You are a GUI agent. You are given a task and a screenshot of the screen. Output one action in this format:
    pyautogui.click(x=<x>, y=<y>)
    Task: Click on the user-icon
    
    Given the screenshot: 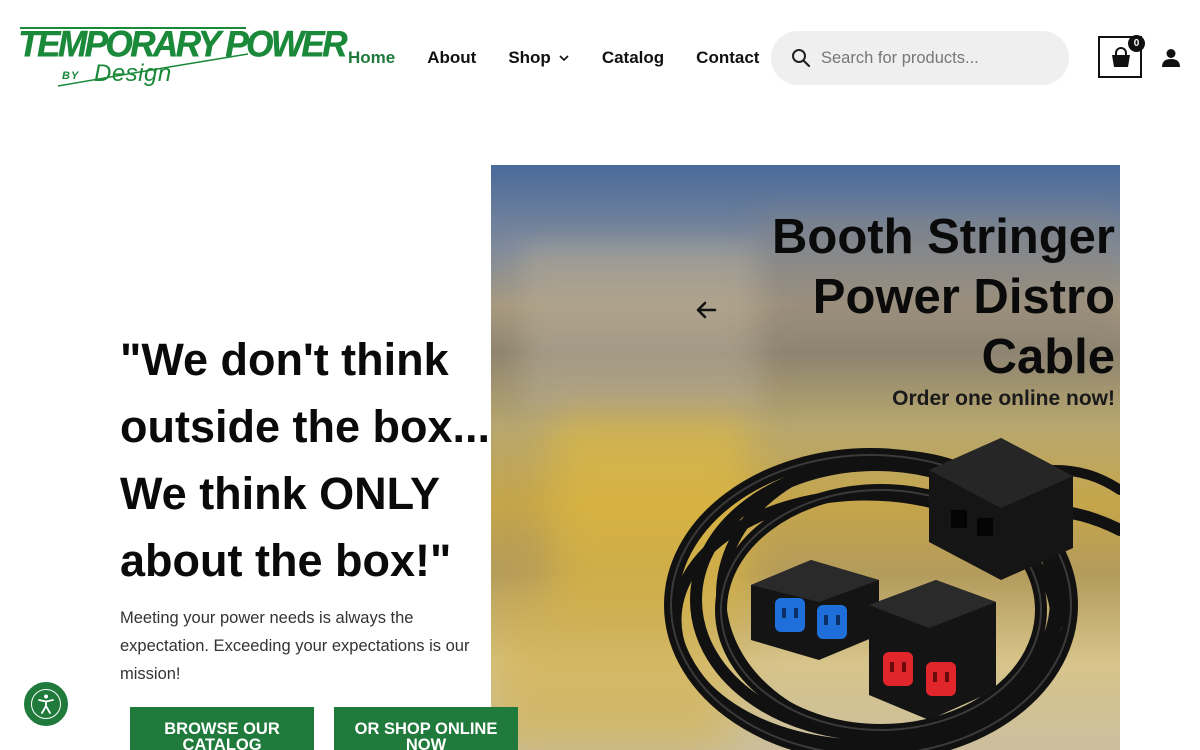 What is the action you would take?
    pyautogui.click(x=1171, y=58)
    